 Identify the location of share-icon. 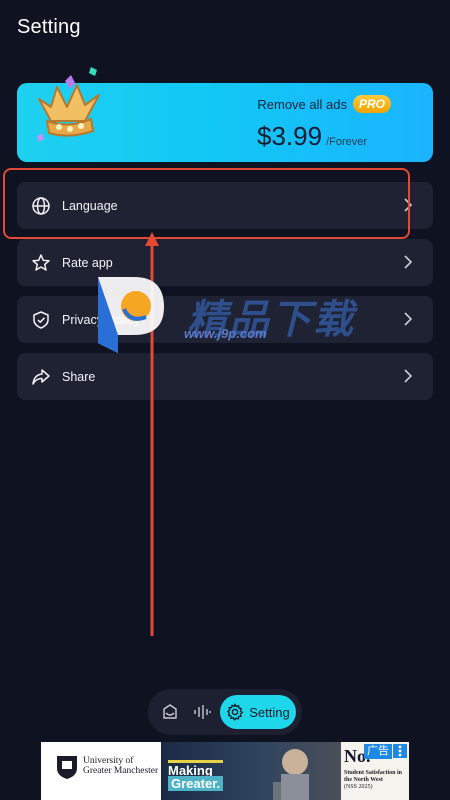
(41, 377).